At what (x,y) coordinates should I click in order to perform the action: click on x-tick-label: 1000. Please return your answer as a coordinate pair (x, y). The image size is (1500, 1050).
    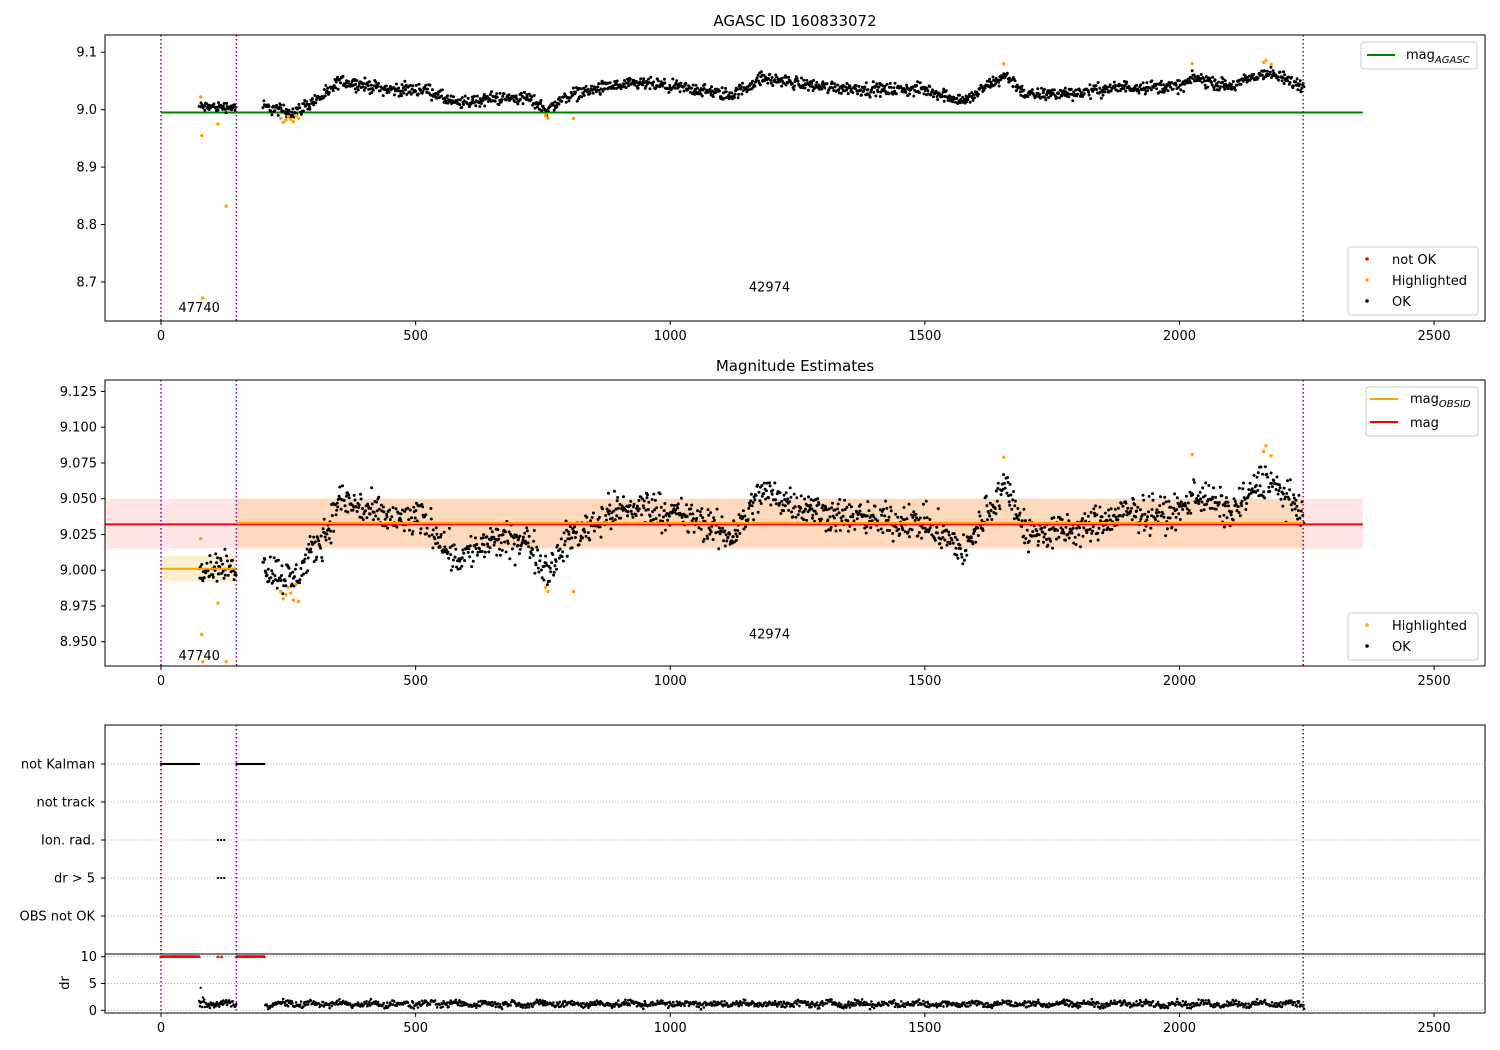
    Looking at the image, I should click on (670, 681).